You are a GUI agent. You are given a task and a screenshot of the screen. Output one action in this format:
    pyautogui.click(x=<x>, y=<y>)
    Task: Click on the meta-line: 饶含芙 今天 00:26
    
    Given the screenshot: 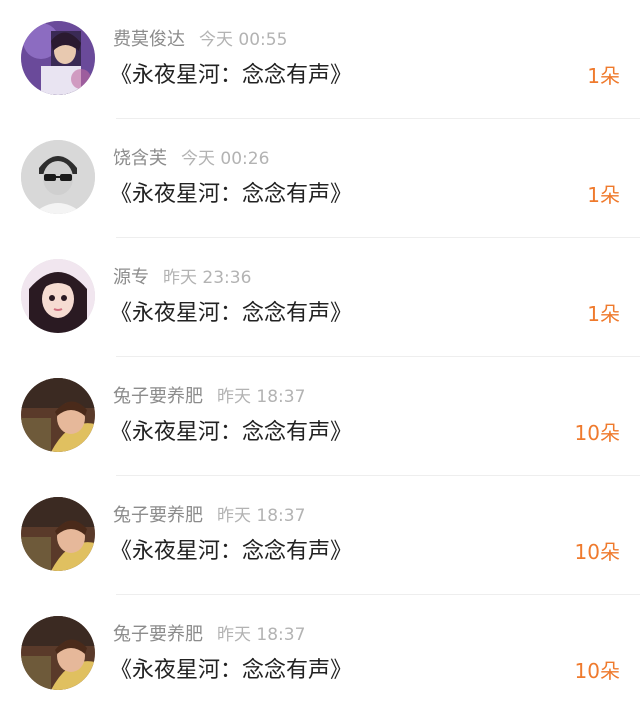 What is the action you would take?
    pyautogui.click(x=191, y=159)
    